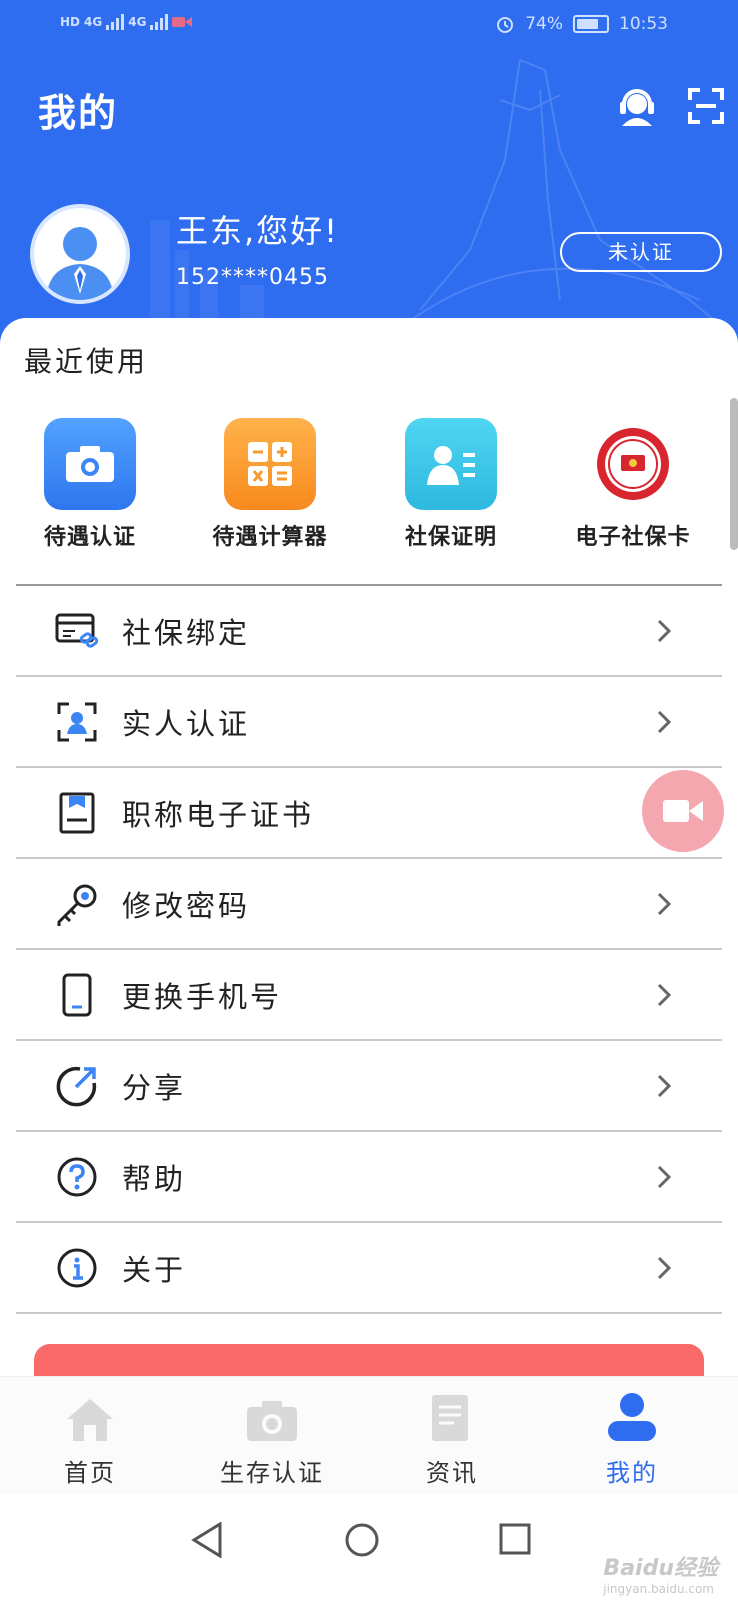  I want to click on tab-mine: 我的, so click(632, 1436).